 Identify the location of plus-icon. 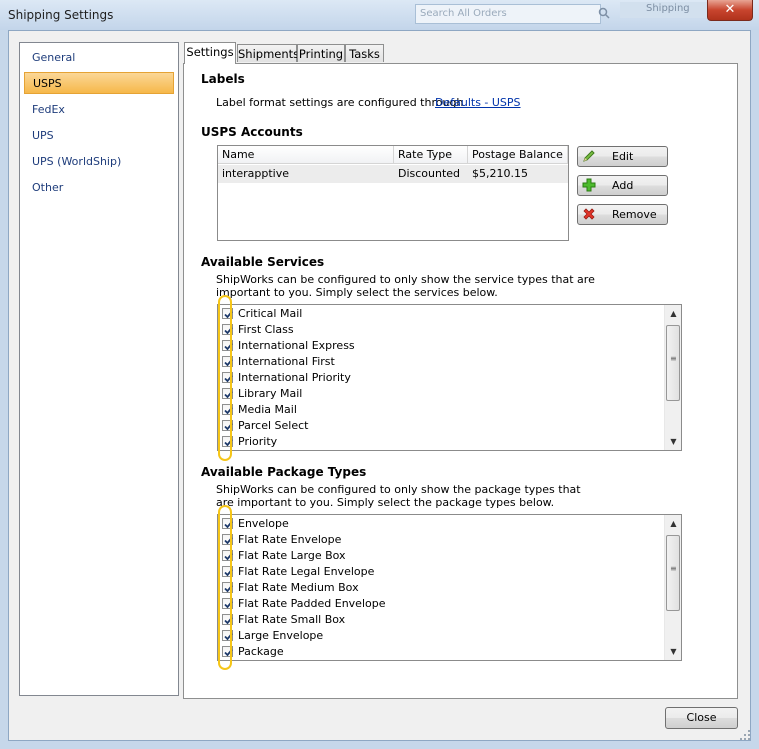
(589, 185).